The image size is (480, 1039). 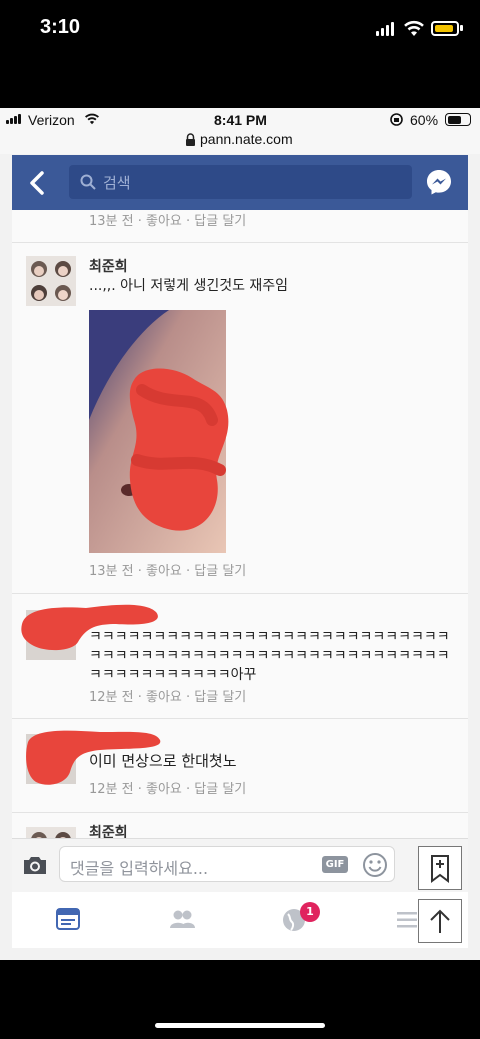 What do you see at coordinates (117, 183) in the screenshot?
I see `search-placeholder: 검색` at bounding box center [117, 183].